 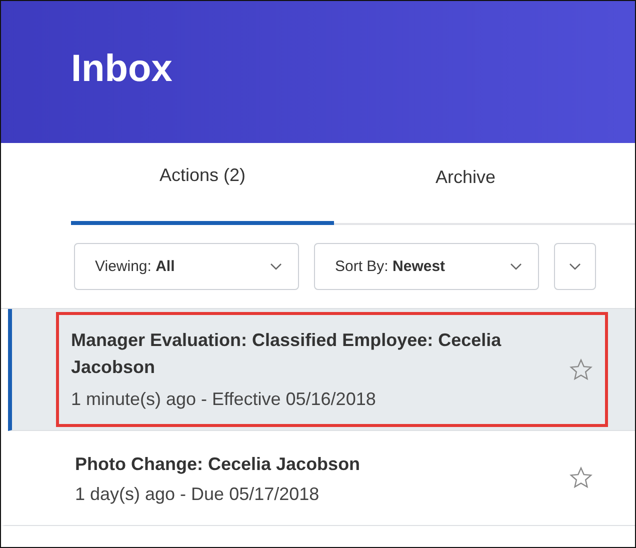 What do you see at coordinates (202, 184) in the screenshot?
I see `tab: Actions (2)` at bounding box center [202, 184].